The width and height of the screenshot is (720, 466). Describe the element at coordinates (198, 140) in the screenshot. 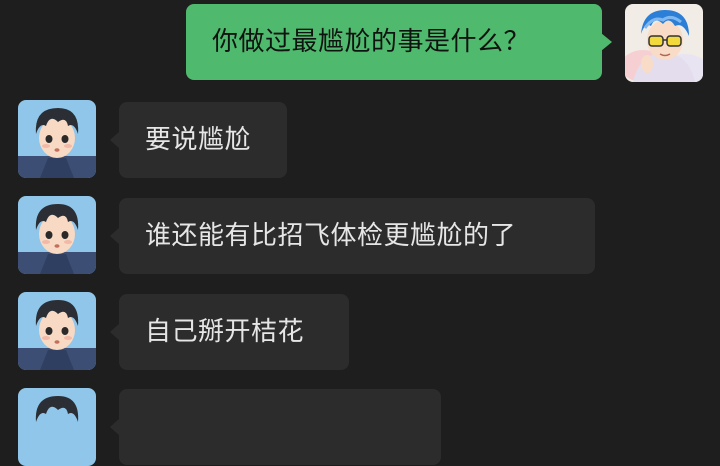

I see `message-bubble-incoming: 要说尴尬` at that location.